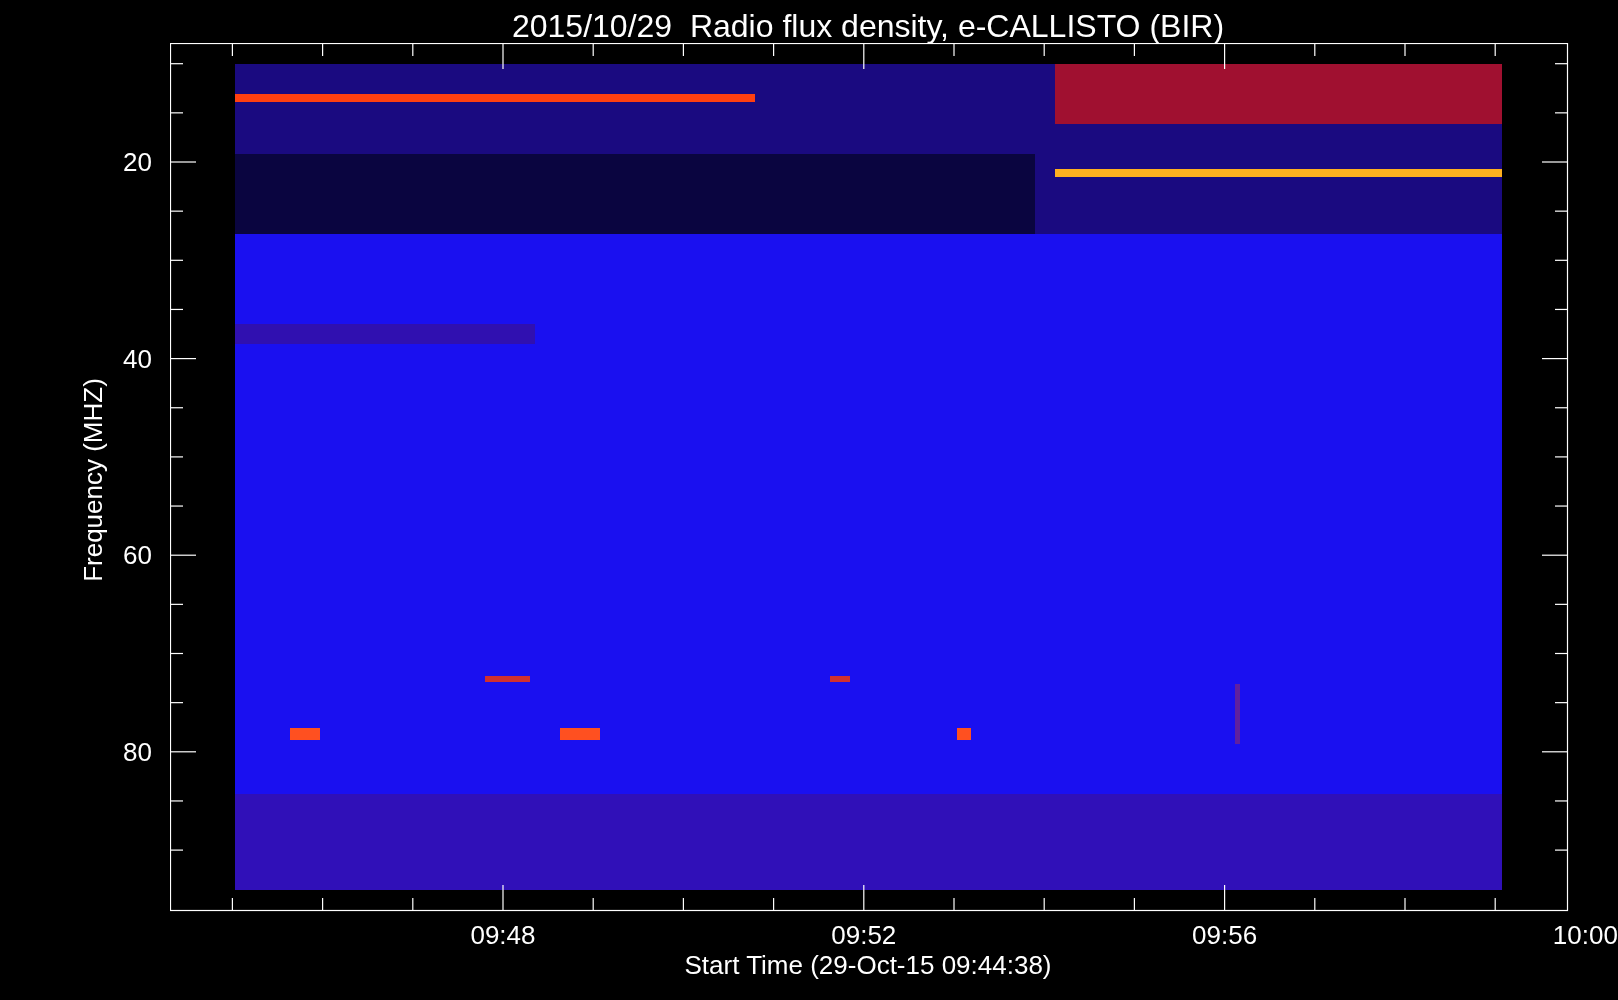  I want to click on x-tick-label: 10:00, so click(1584, 935).